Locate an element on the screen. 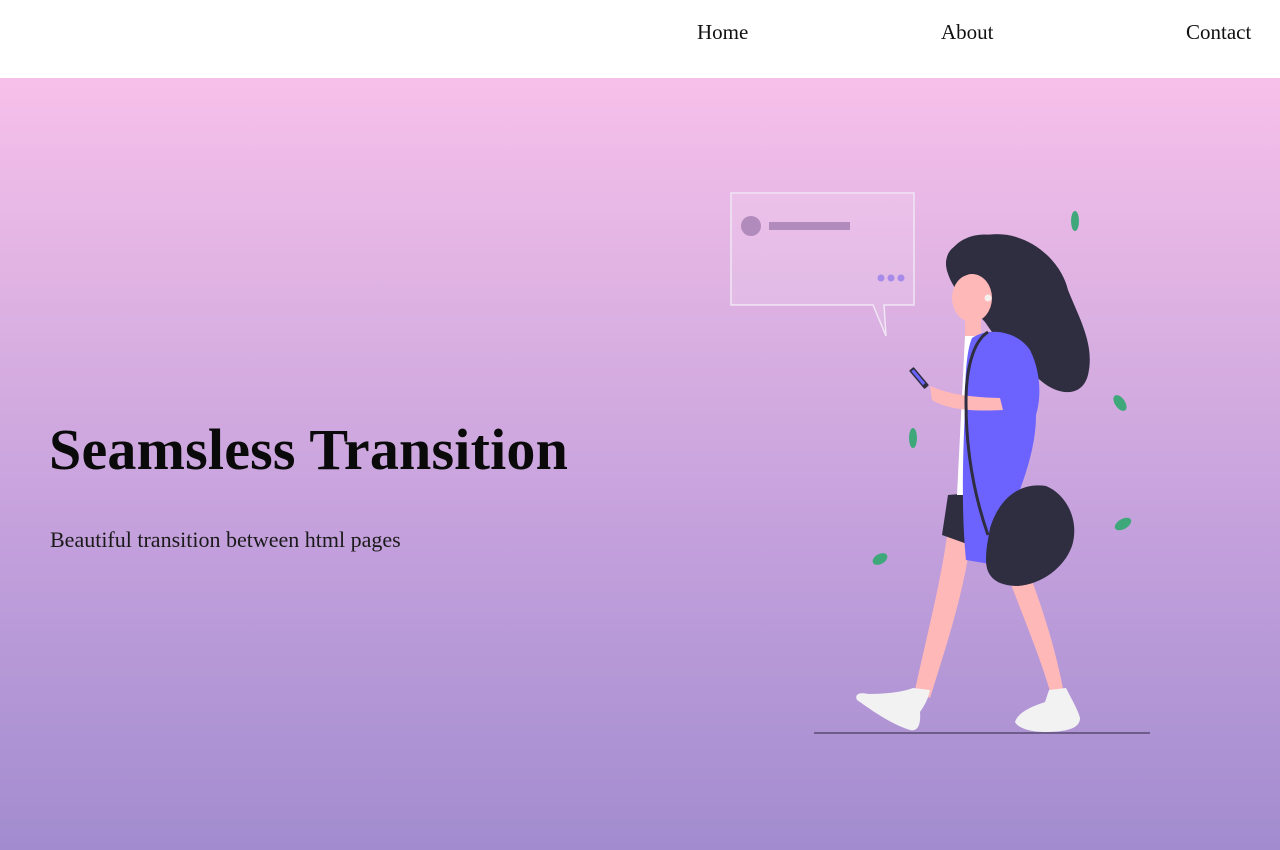 This screenshot has height=850, width=1280. chat-bubble-icon is located at coordinates (822, 264).